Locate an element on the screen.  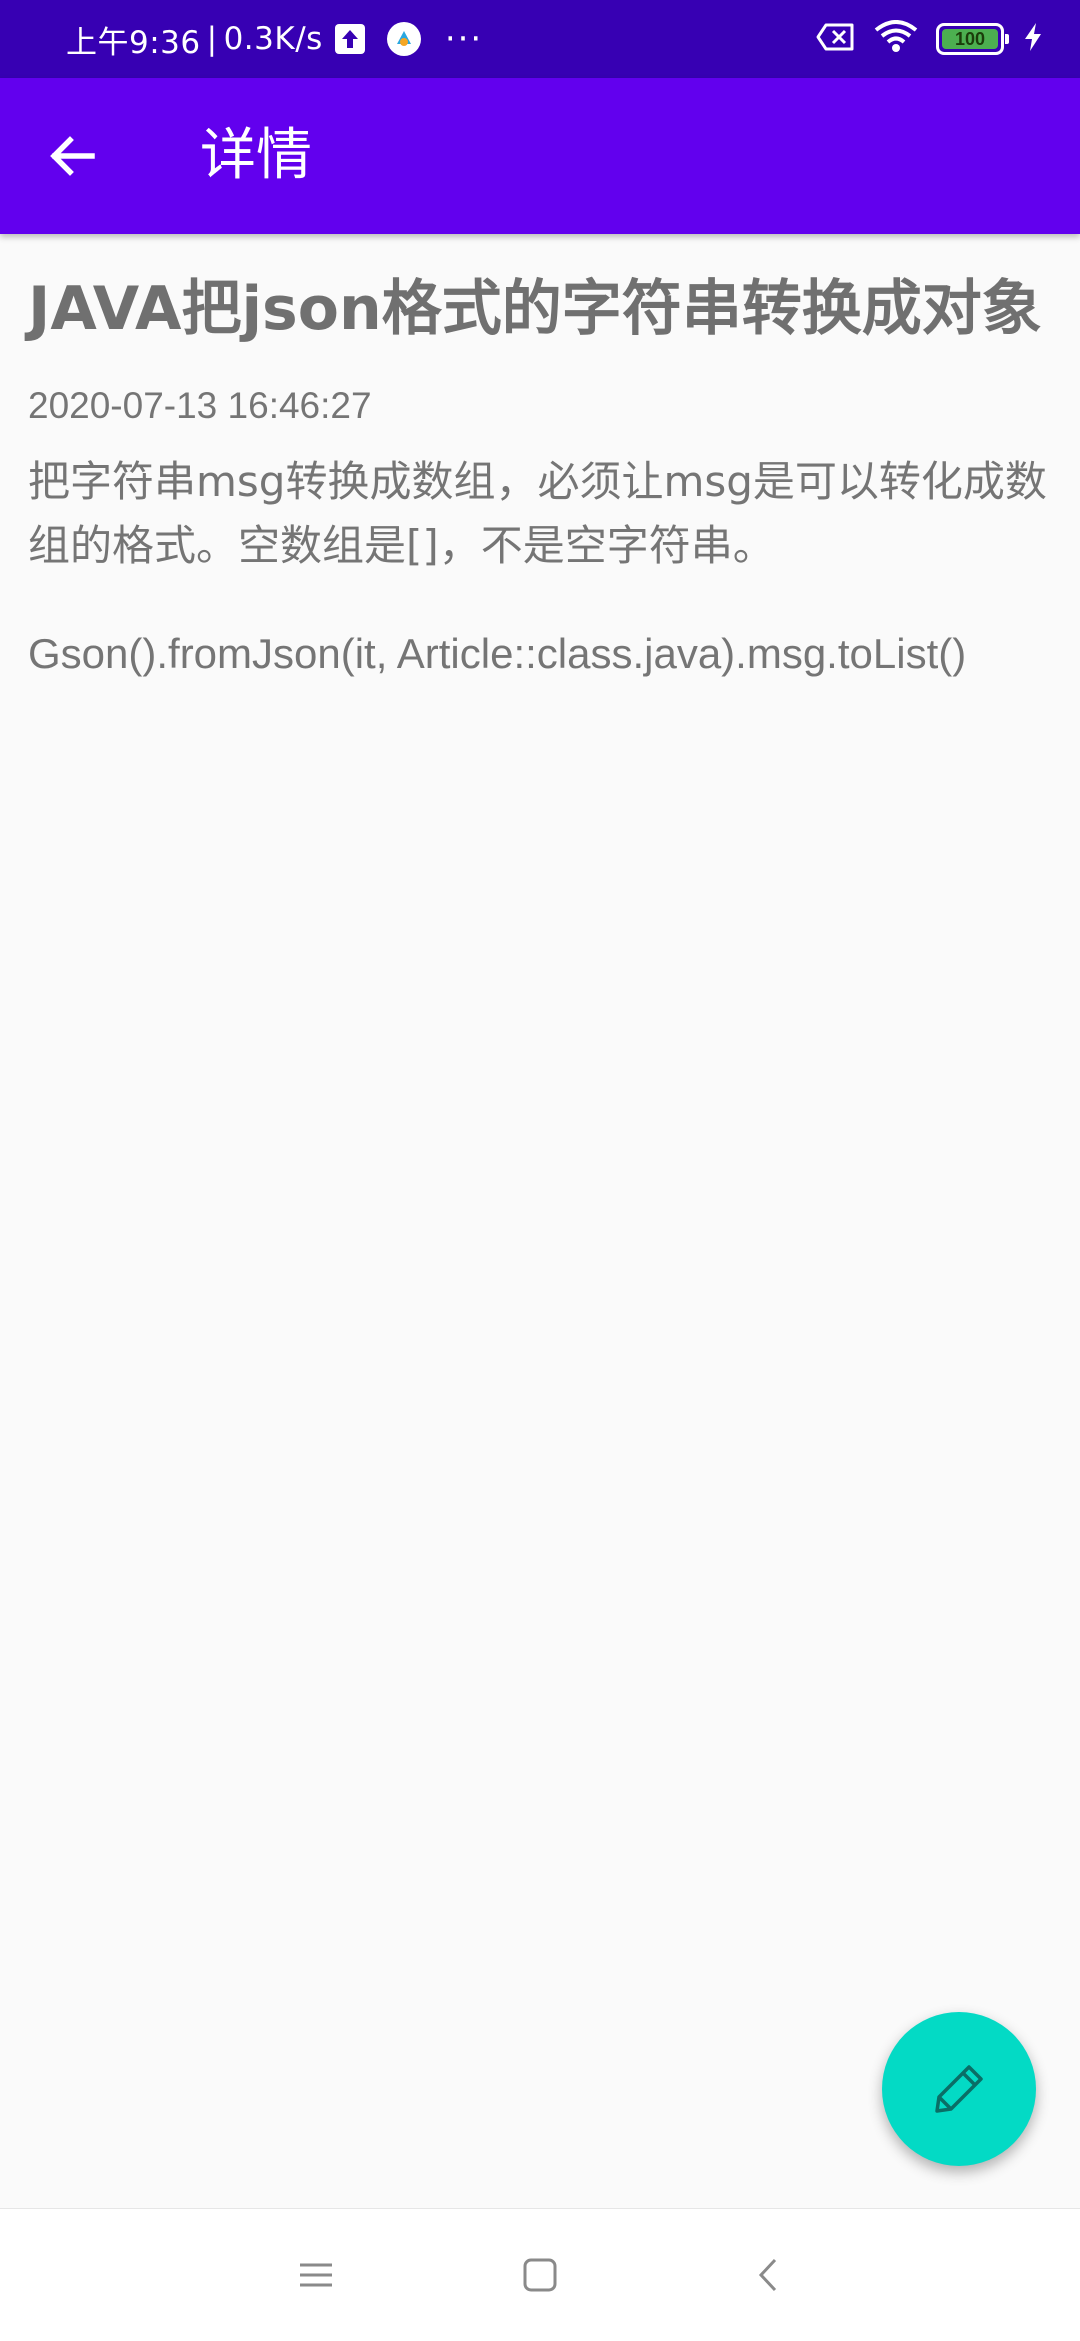
edit-fab-button is located at coordinates (959, 2089).